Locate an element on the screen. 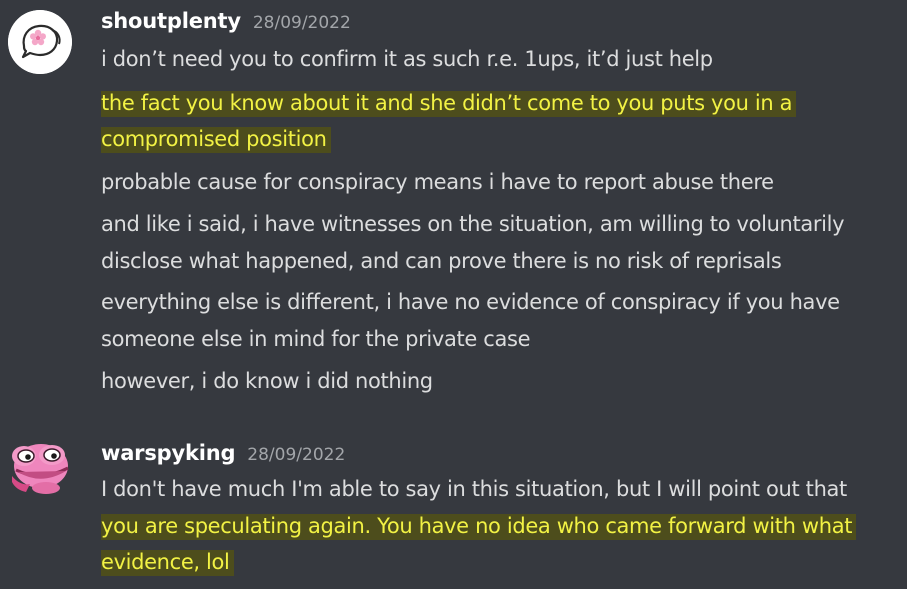  highlight: evidence, lol is located at coordinates (167, 563).